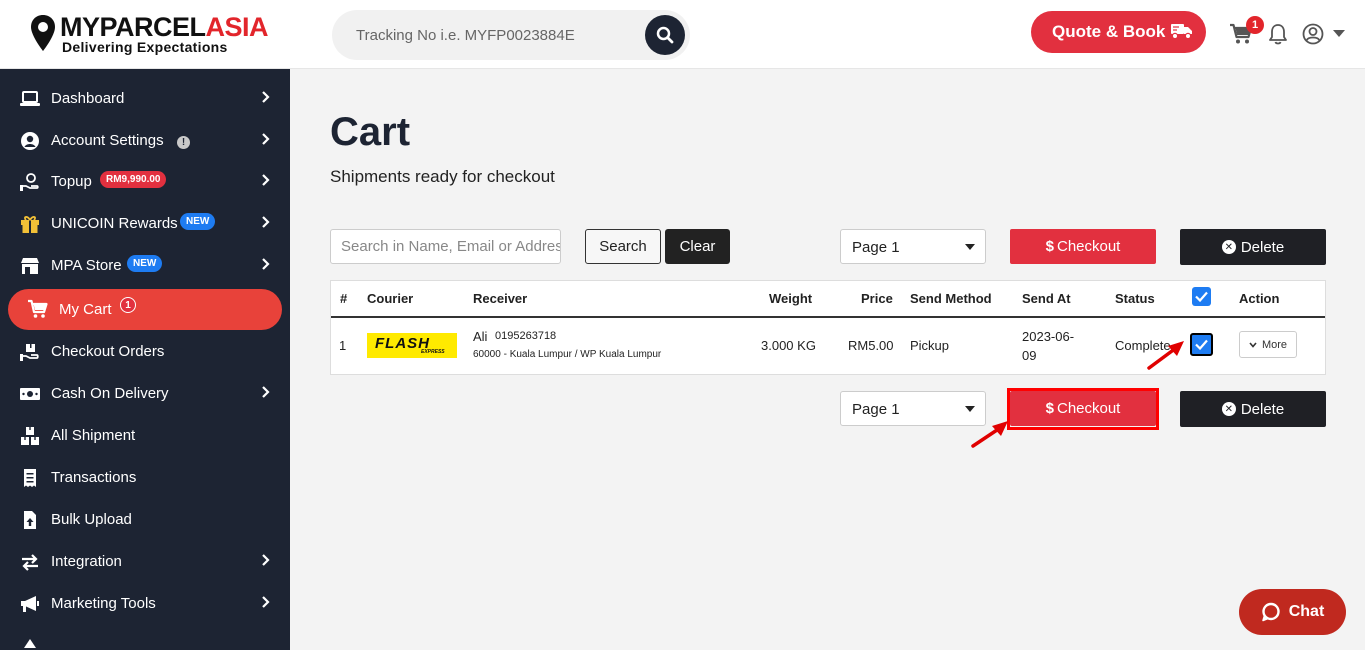  What do you see at coordinates (1201, 344) in the screenshot?
I see `row-select-checkbox` at bounding box center [1201, 344].